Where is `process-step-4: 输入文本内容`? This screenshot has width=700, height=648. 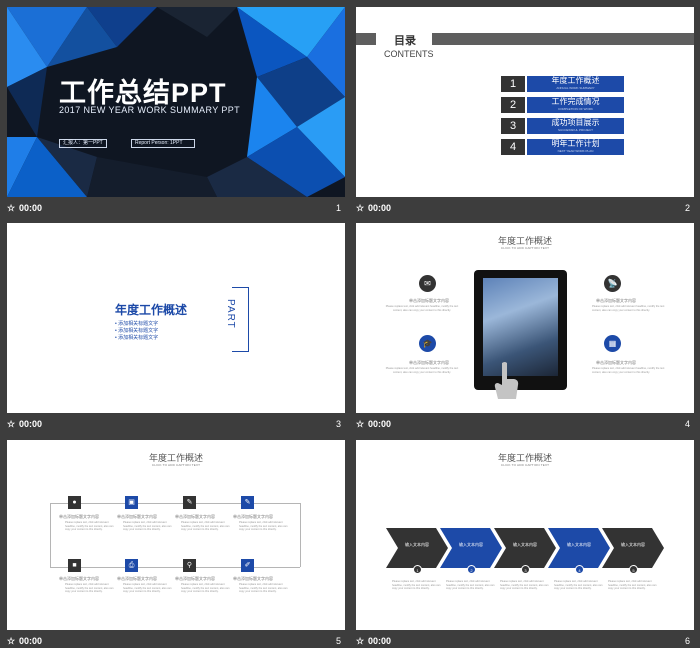
process-step-4: 输入文本内容 is located at coordinates (579, 548).